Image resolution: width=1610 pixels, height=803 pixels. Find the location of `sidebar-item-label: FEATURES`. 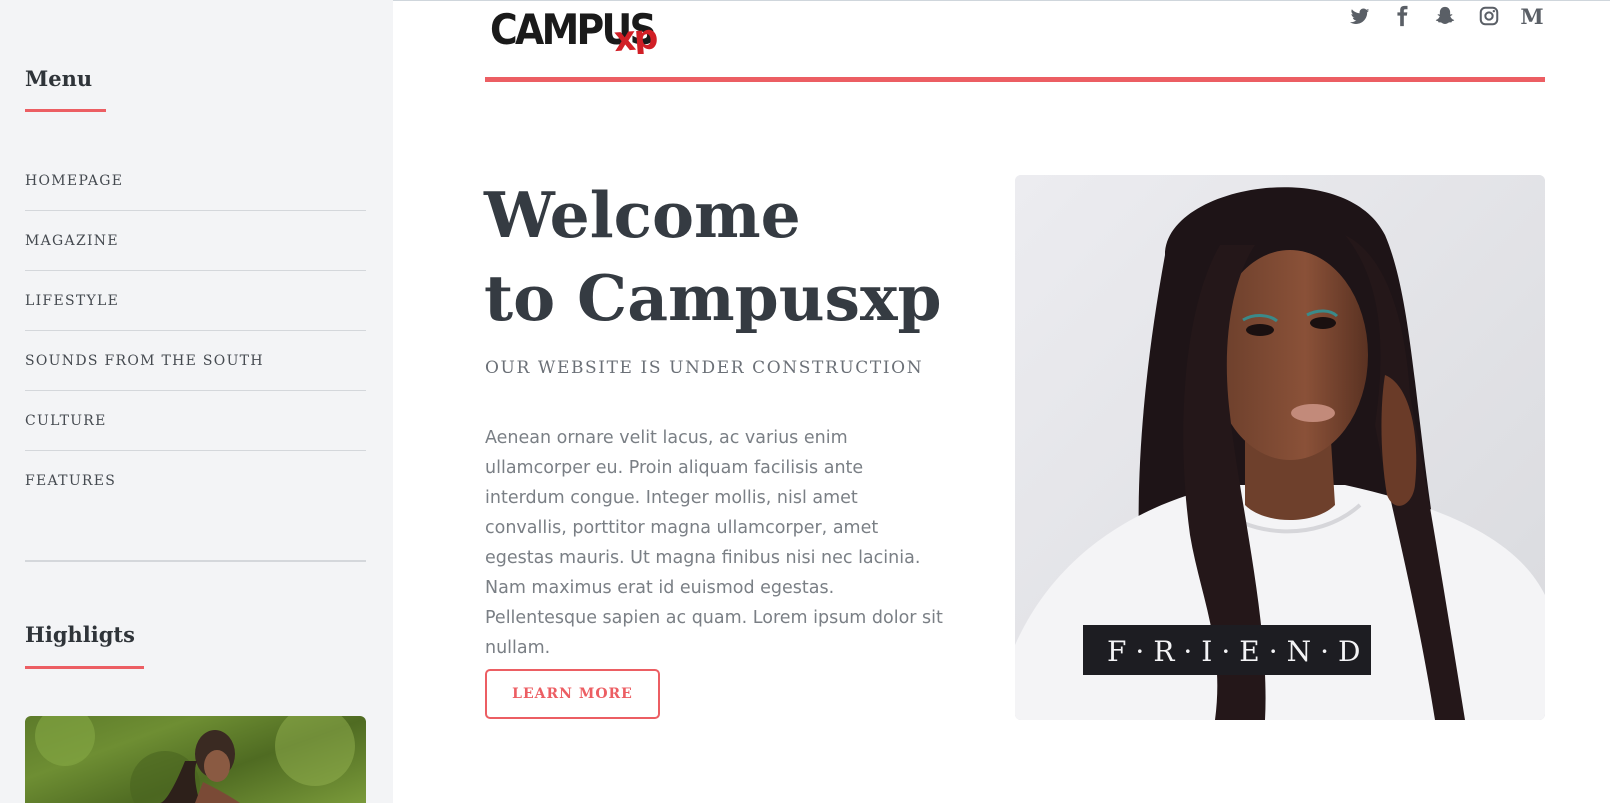

sidebar-item-label: FEATURES is located at coordinates (71, 480).